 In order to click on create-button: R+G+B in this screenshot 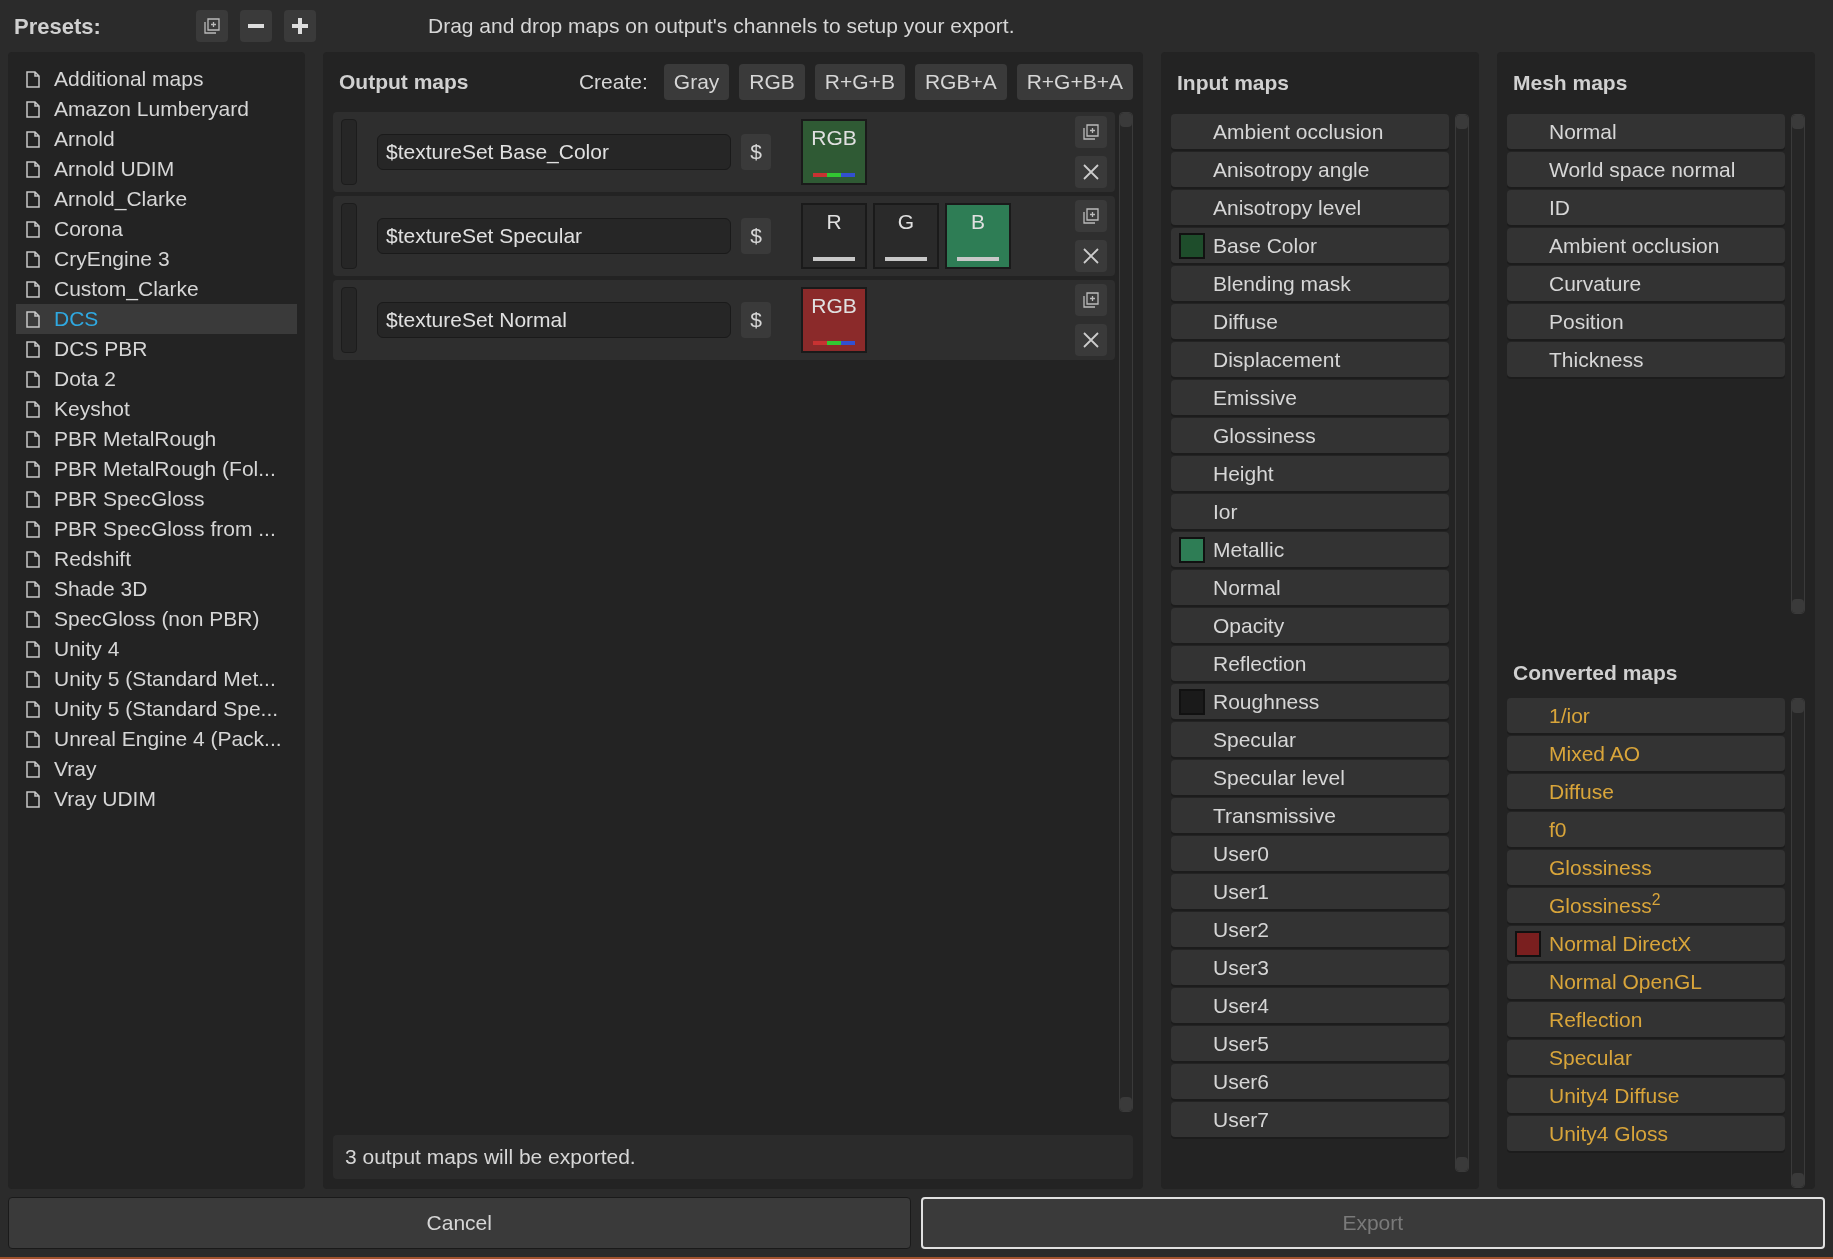, I will do `click(859, 82)`.